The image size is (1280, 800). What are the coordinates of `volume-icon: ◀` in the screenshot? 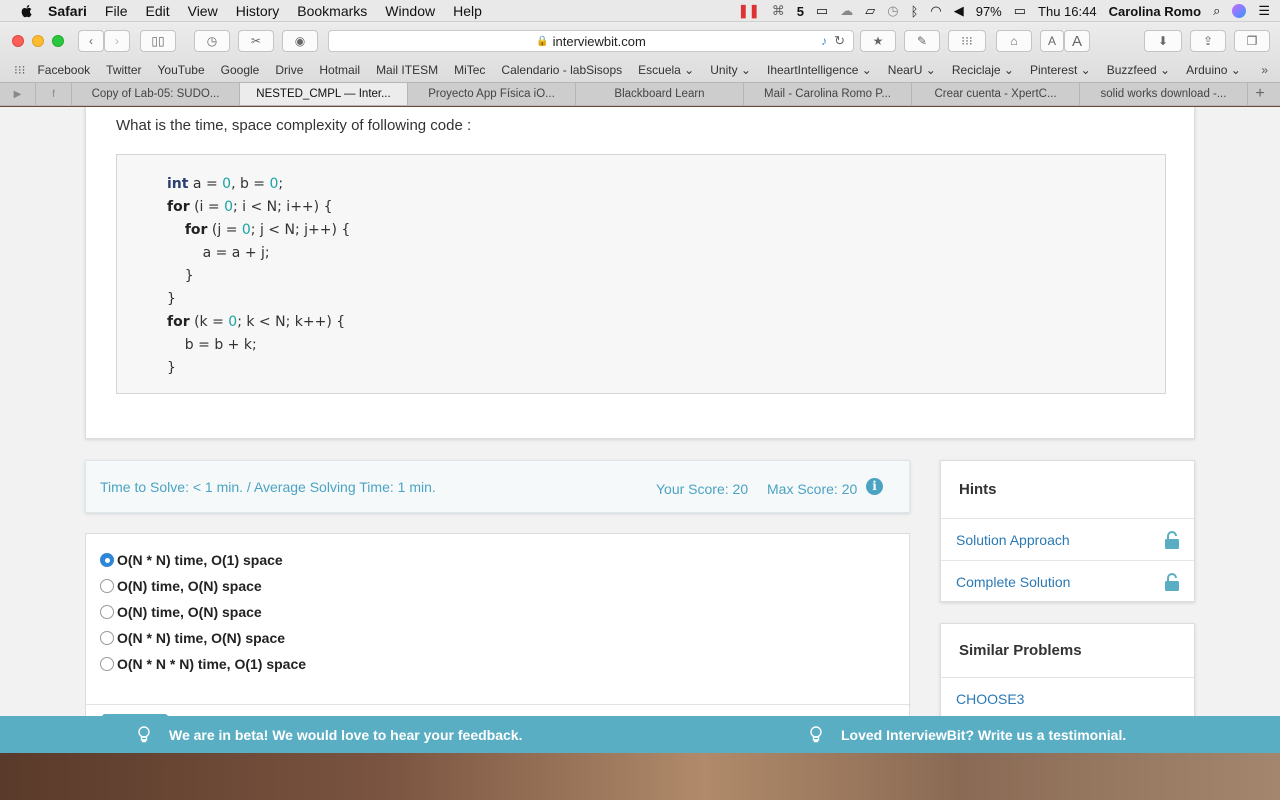 It's located at (959, 11).